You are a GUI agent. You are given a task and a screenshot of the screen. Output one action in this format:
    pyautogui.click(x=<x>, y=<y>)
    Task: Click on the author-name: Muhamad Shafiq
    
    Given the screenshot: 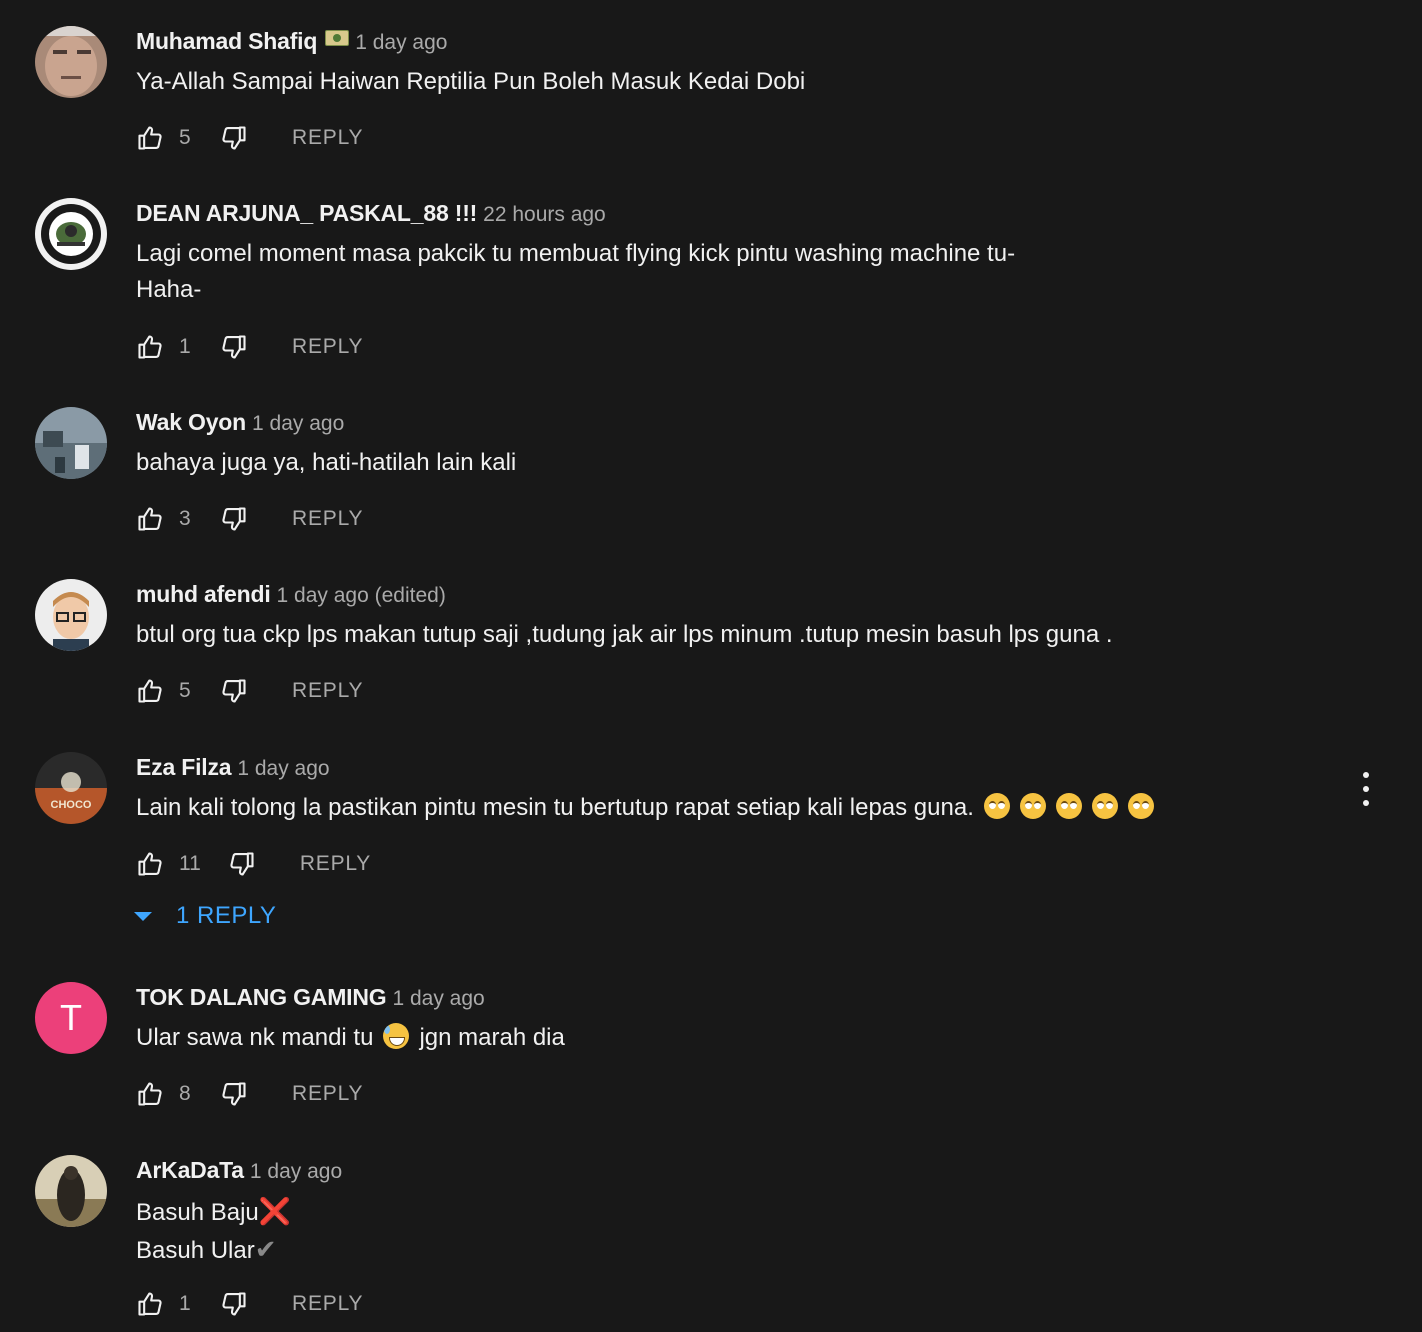 What is the action you would take?
    pyautogui.click(x=226, y=41)
    